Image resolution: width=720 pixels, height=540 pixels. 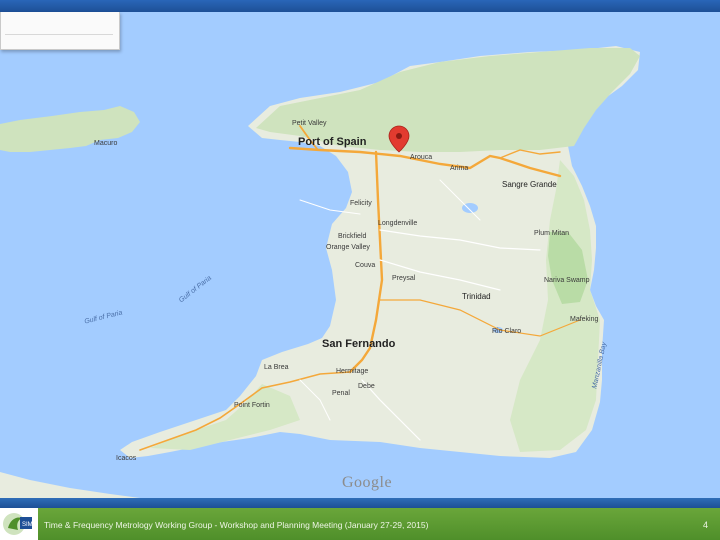 I want to click on label-felicity: Felicity, so click(x=361, y=203).